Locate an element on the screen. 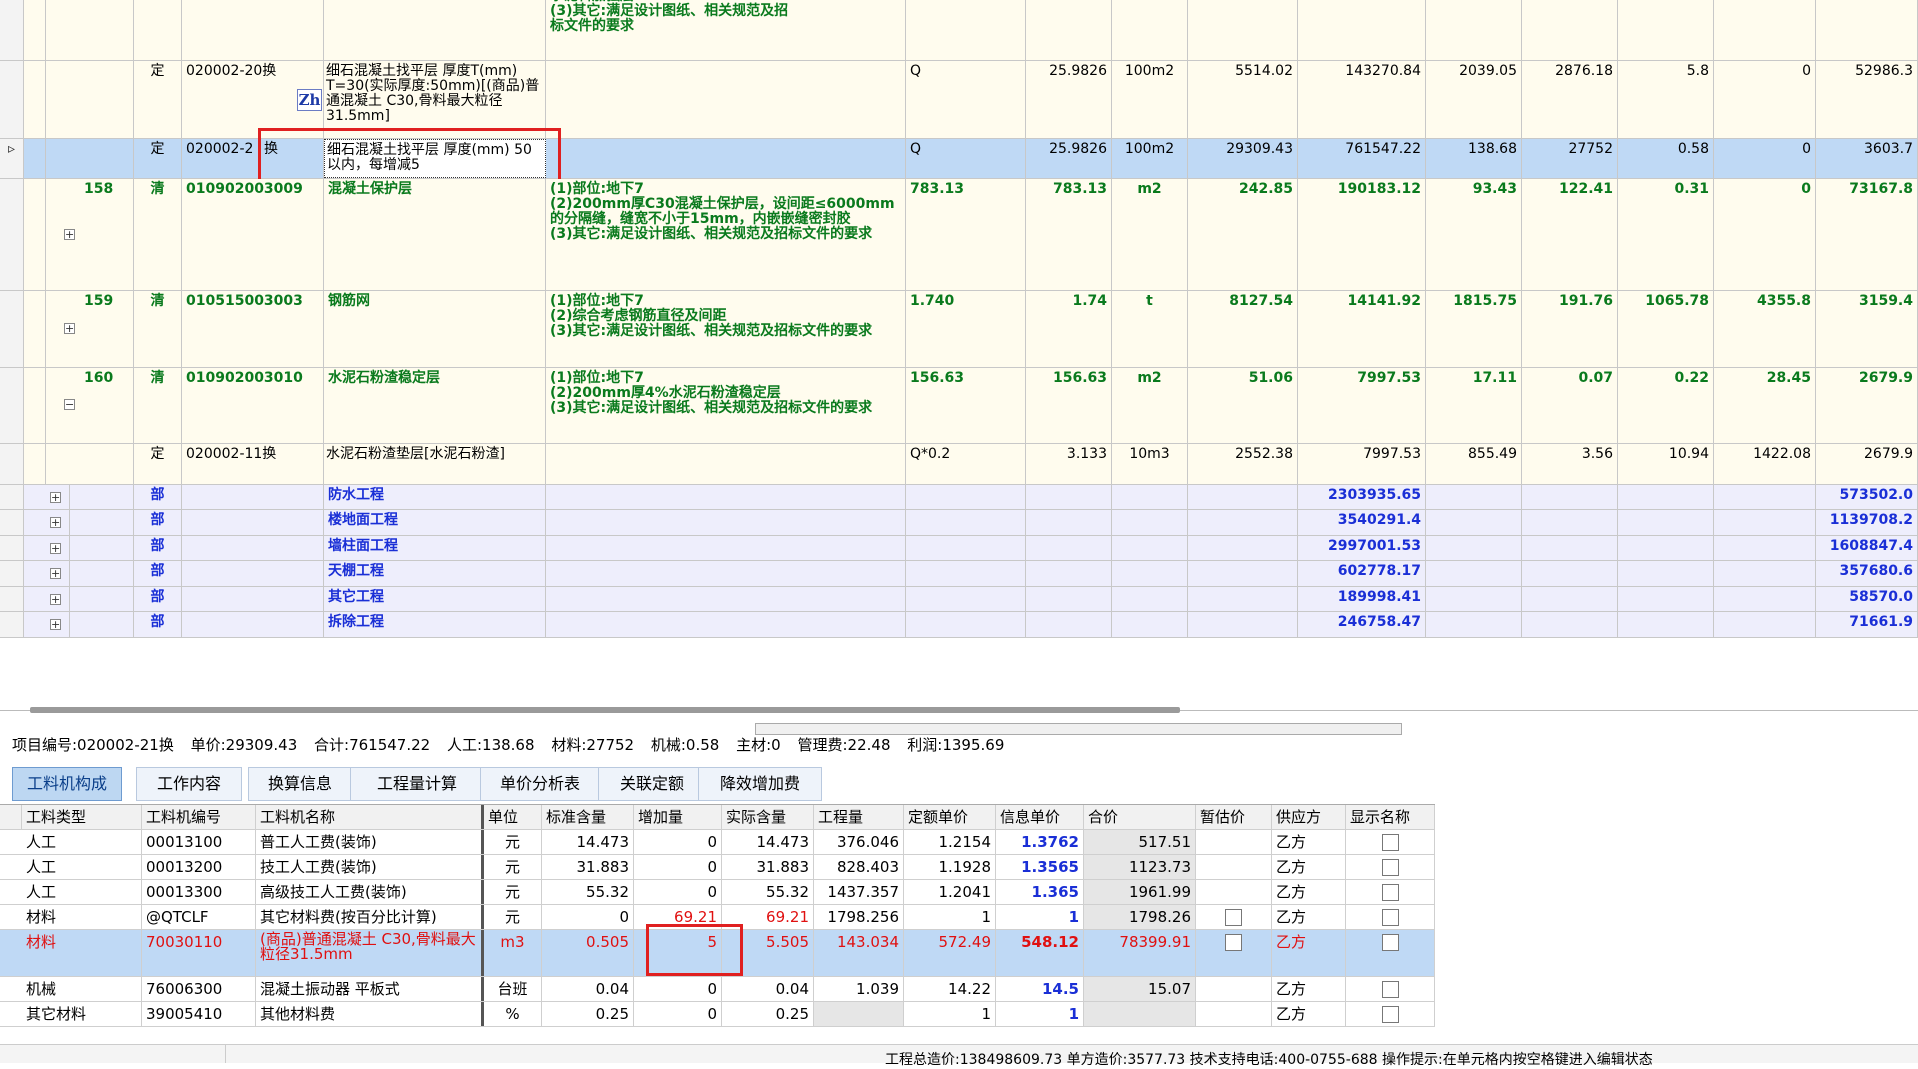 The width and height of the screenshot is (1918, 1069). res-quota-price: 1 is located at coordinates (950, 1014).